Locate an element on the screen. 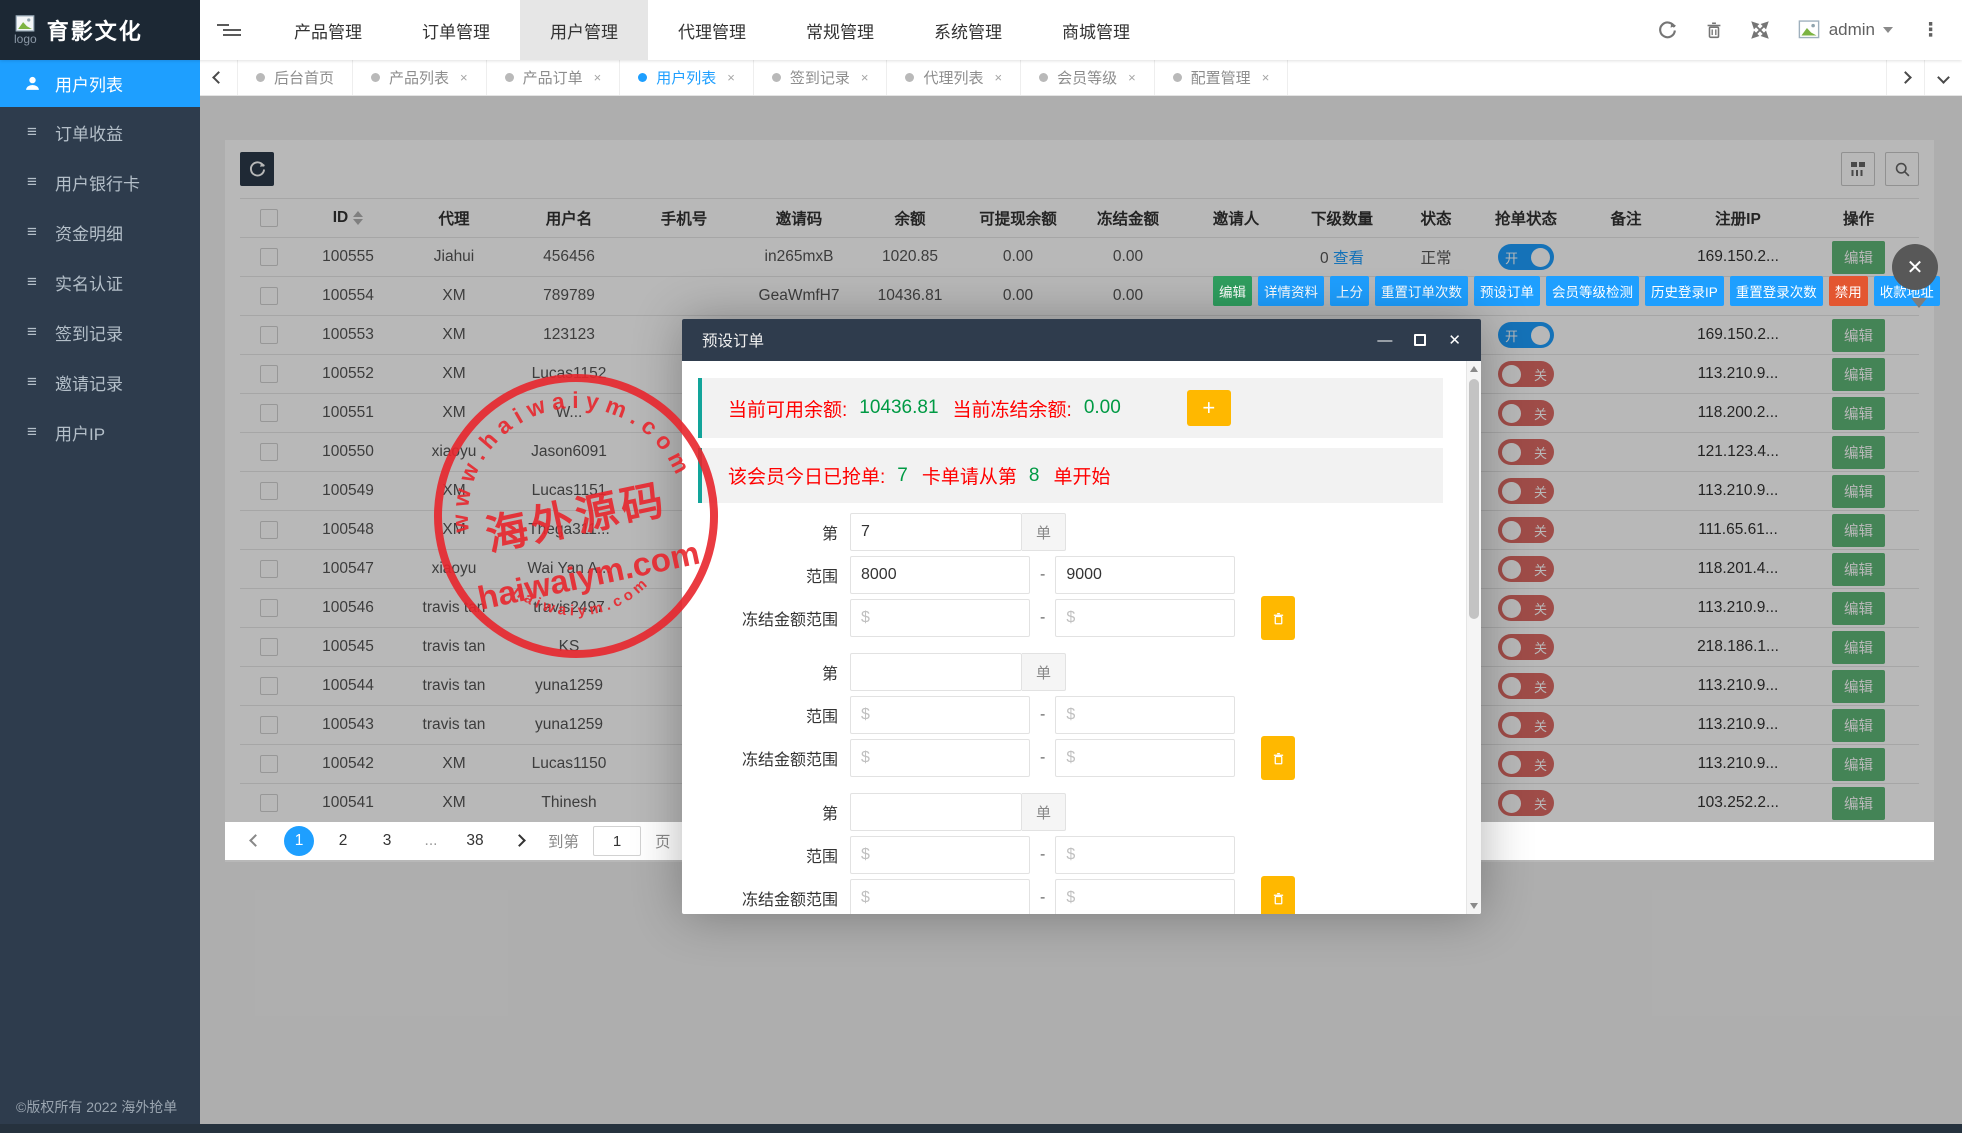  trash-icon is located at coordinates (1714, 30).